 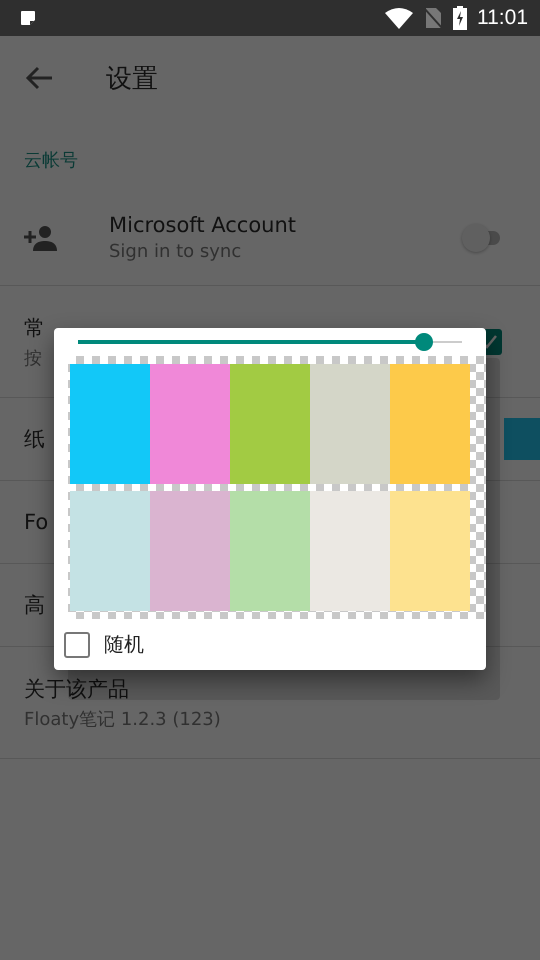 What do you see at coordinates (77, 645) in the screenshot?
I see `random-checkbox` at bounding box center [77, 645].